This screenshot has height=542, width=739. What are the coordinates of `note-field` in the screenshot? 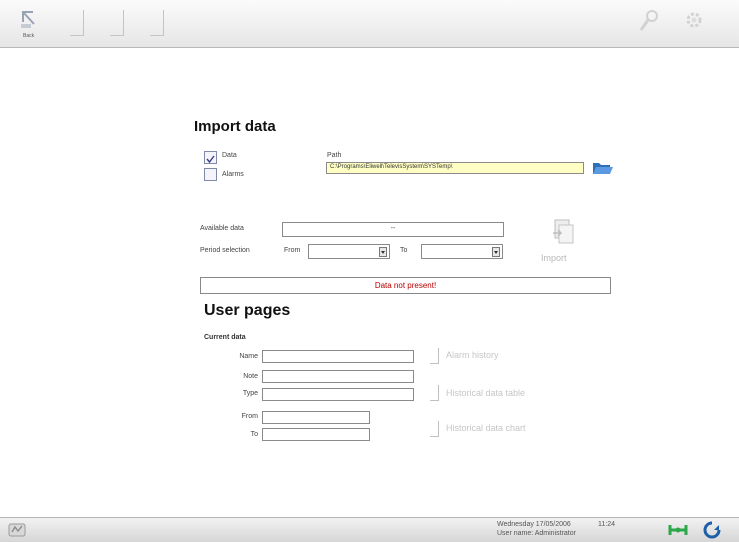 It's located at (338, 376).